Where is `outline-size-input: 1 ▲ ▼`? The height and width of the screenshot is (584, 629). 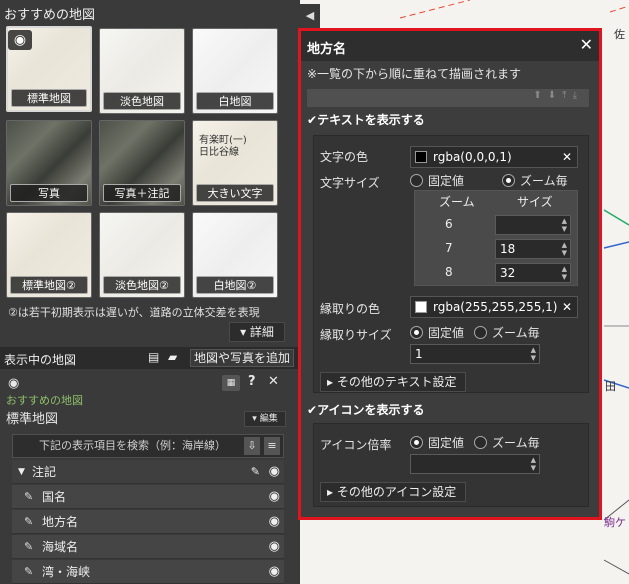 outline-size-input: 1 ▲ ▼ is located at coordinates (475, 354).